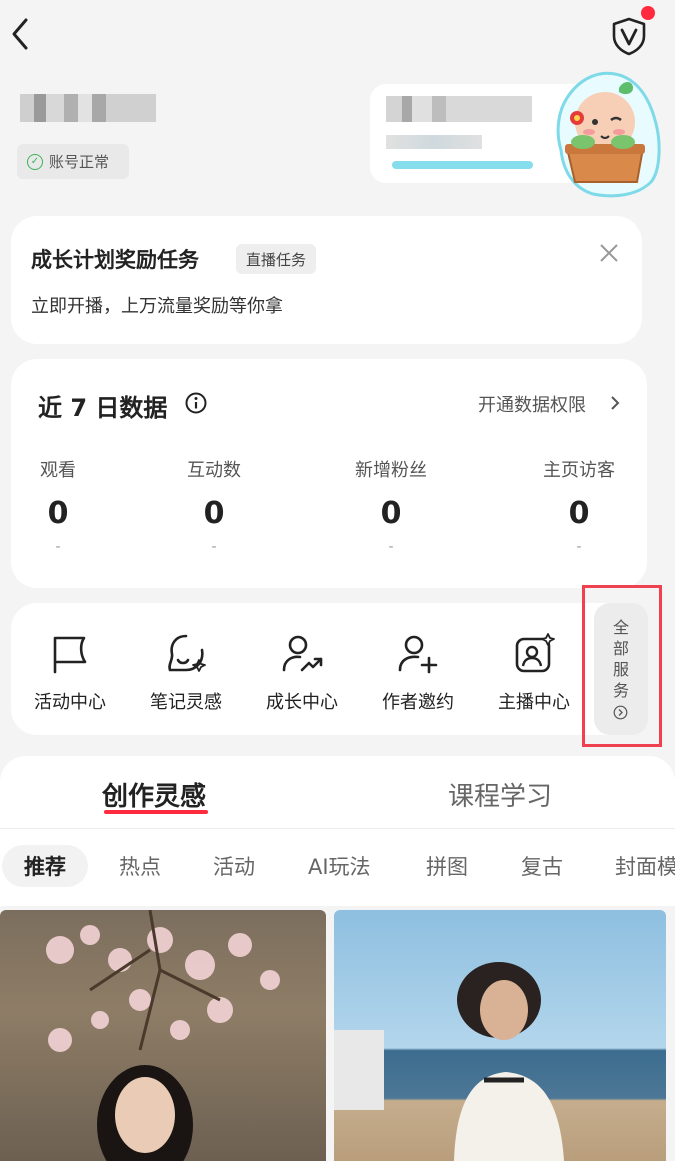 The width and height of the screenshot is (675, 1161). I want to click on chip-retro: 复古, so click(542, 866).